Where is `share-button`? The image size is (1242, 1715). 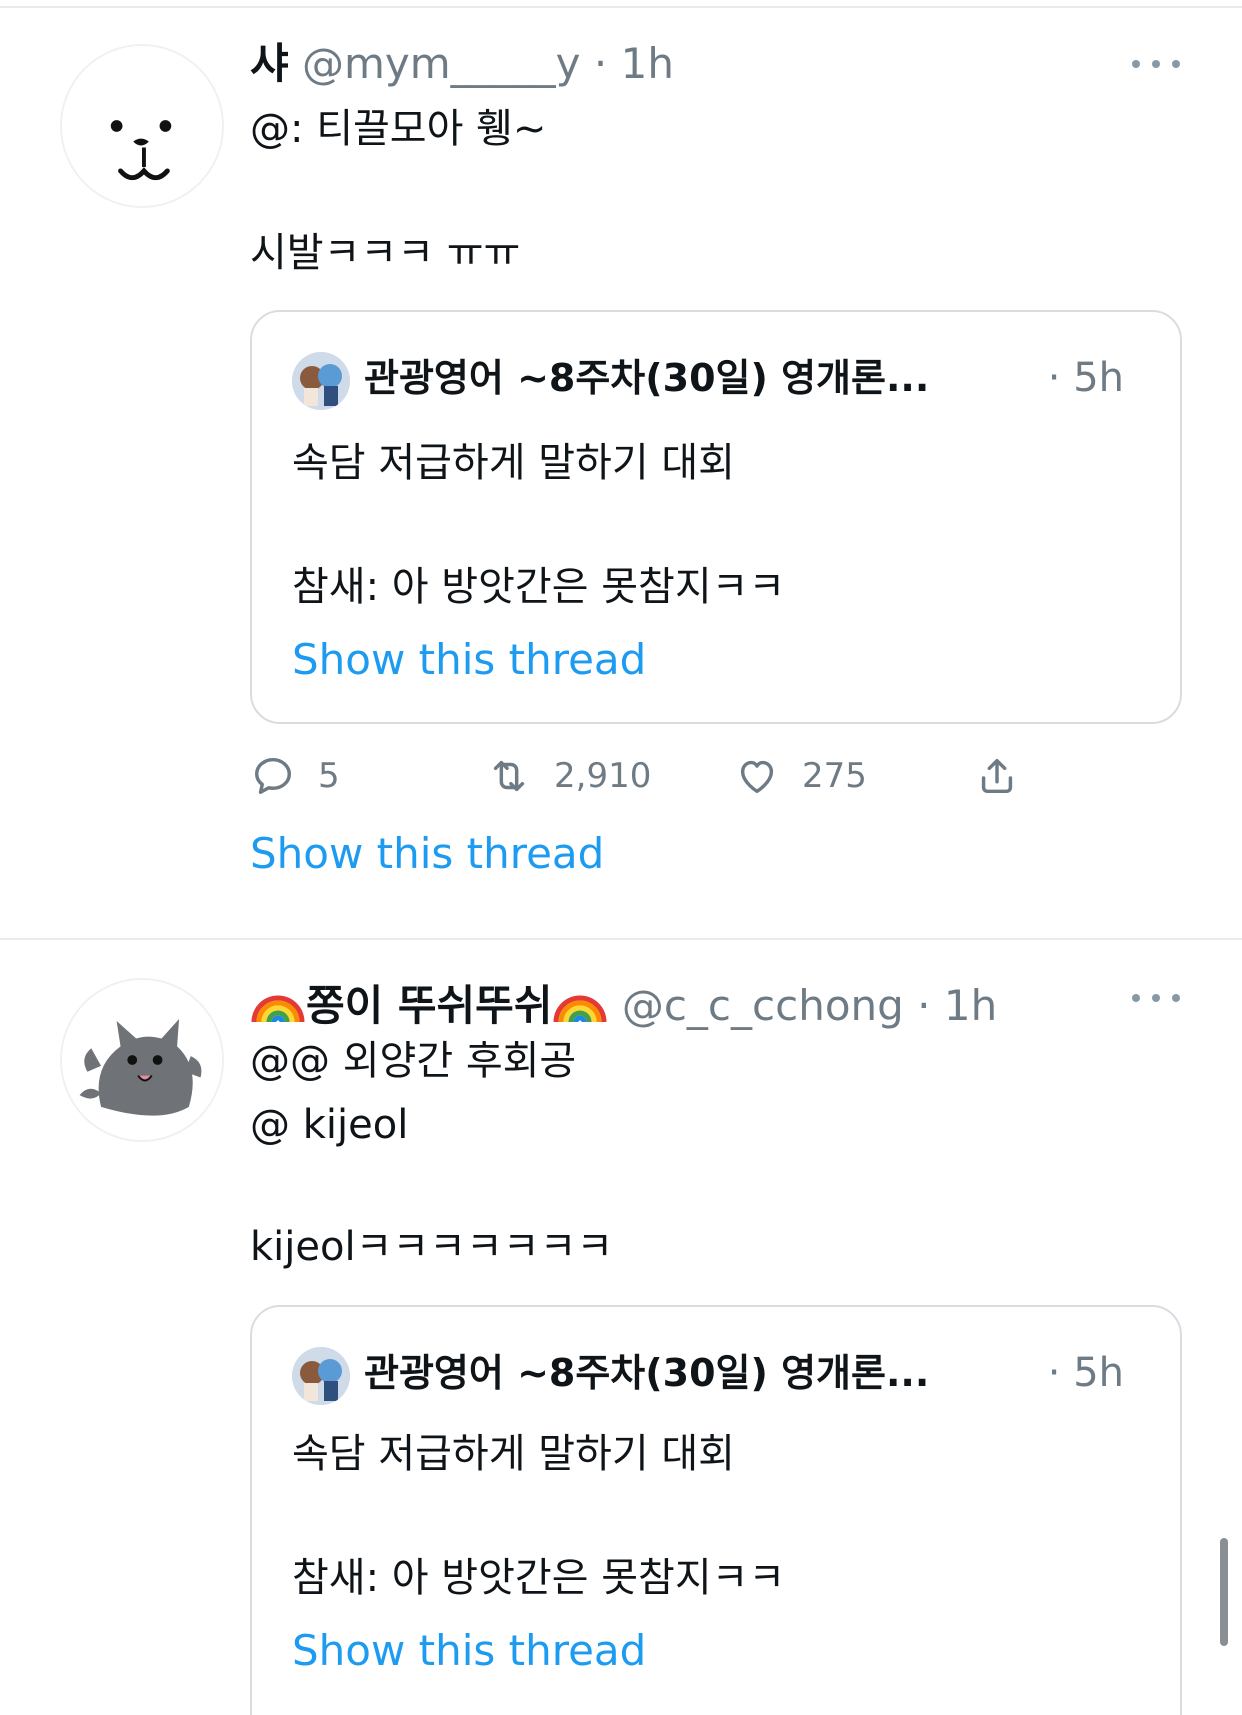 share-button is located at coordinates (997, 776).